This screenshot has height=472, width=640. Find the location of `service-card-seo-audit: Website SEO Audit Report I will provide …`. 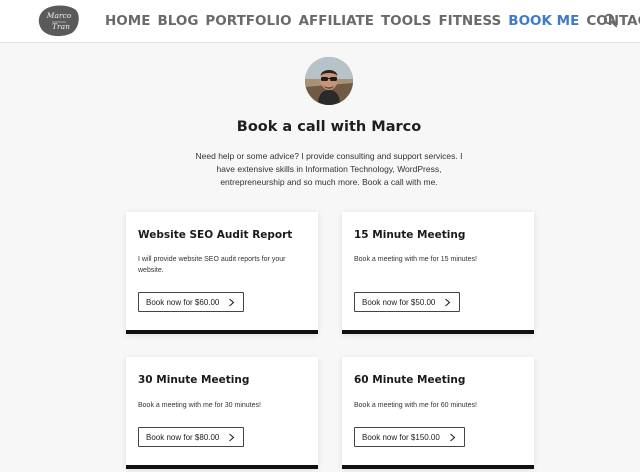

service-card-seo-audit: Website SEO Audit Report I will provide … is located at coordinates (222, 273).